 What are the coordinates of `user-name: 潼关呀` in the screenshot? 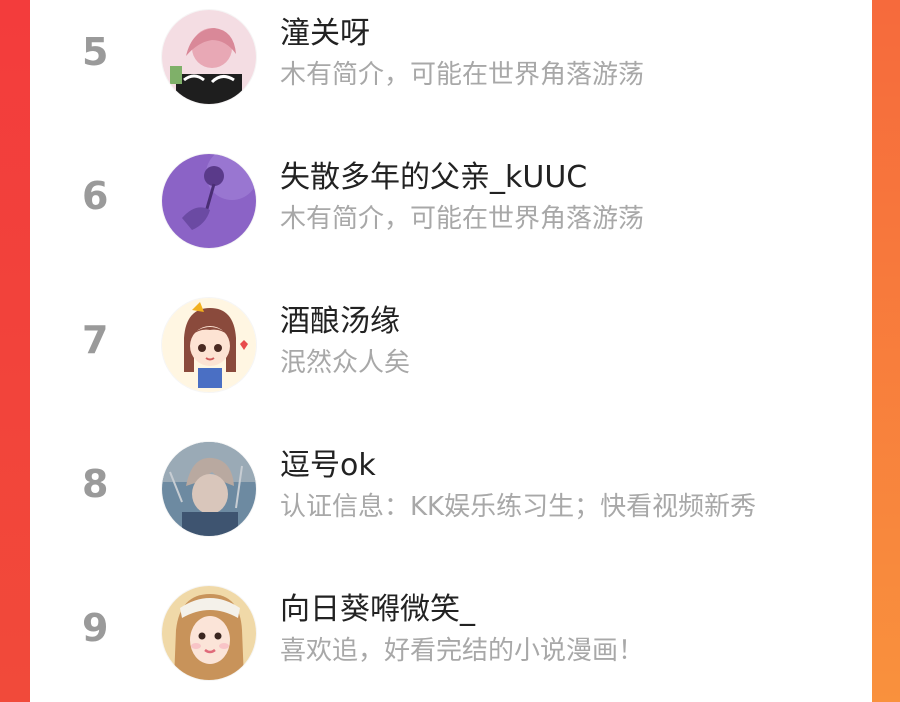 It's located at (325, 33).